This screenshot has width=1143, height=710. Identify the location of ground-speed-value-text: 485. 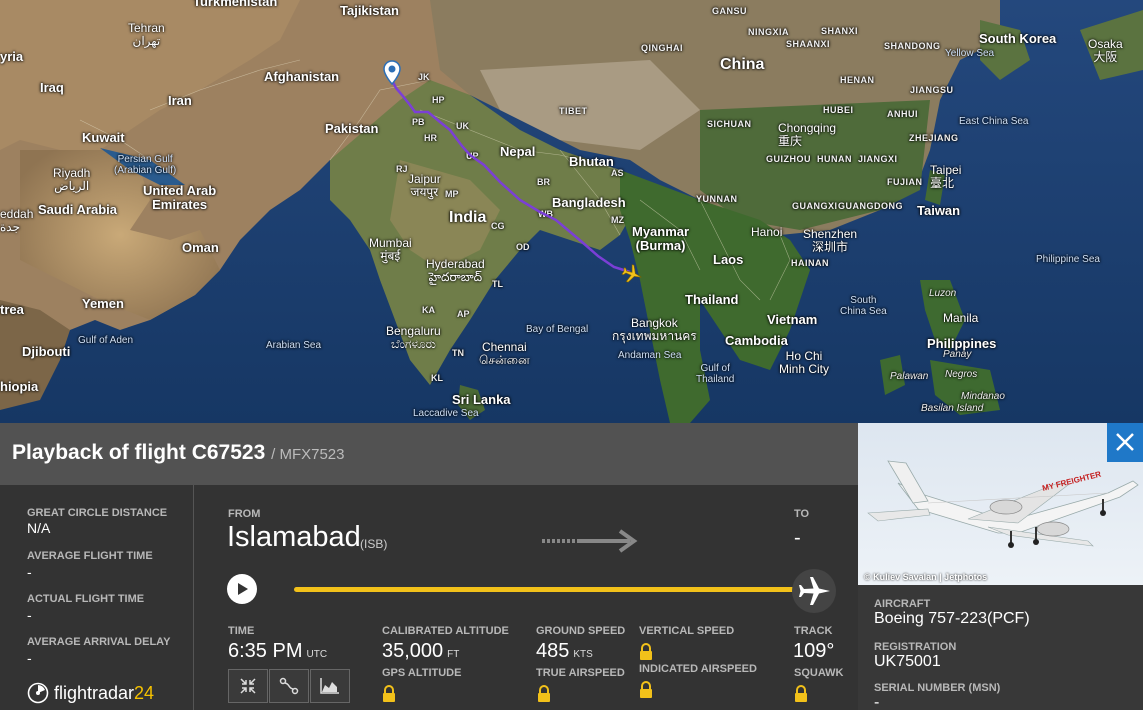
(553, 651).